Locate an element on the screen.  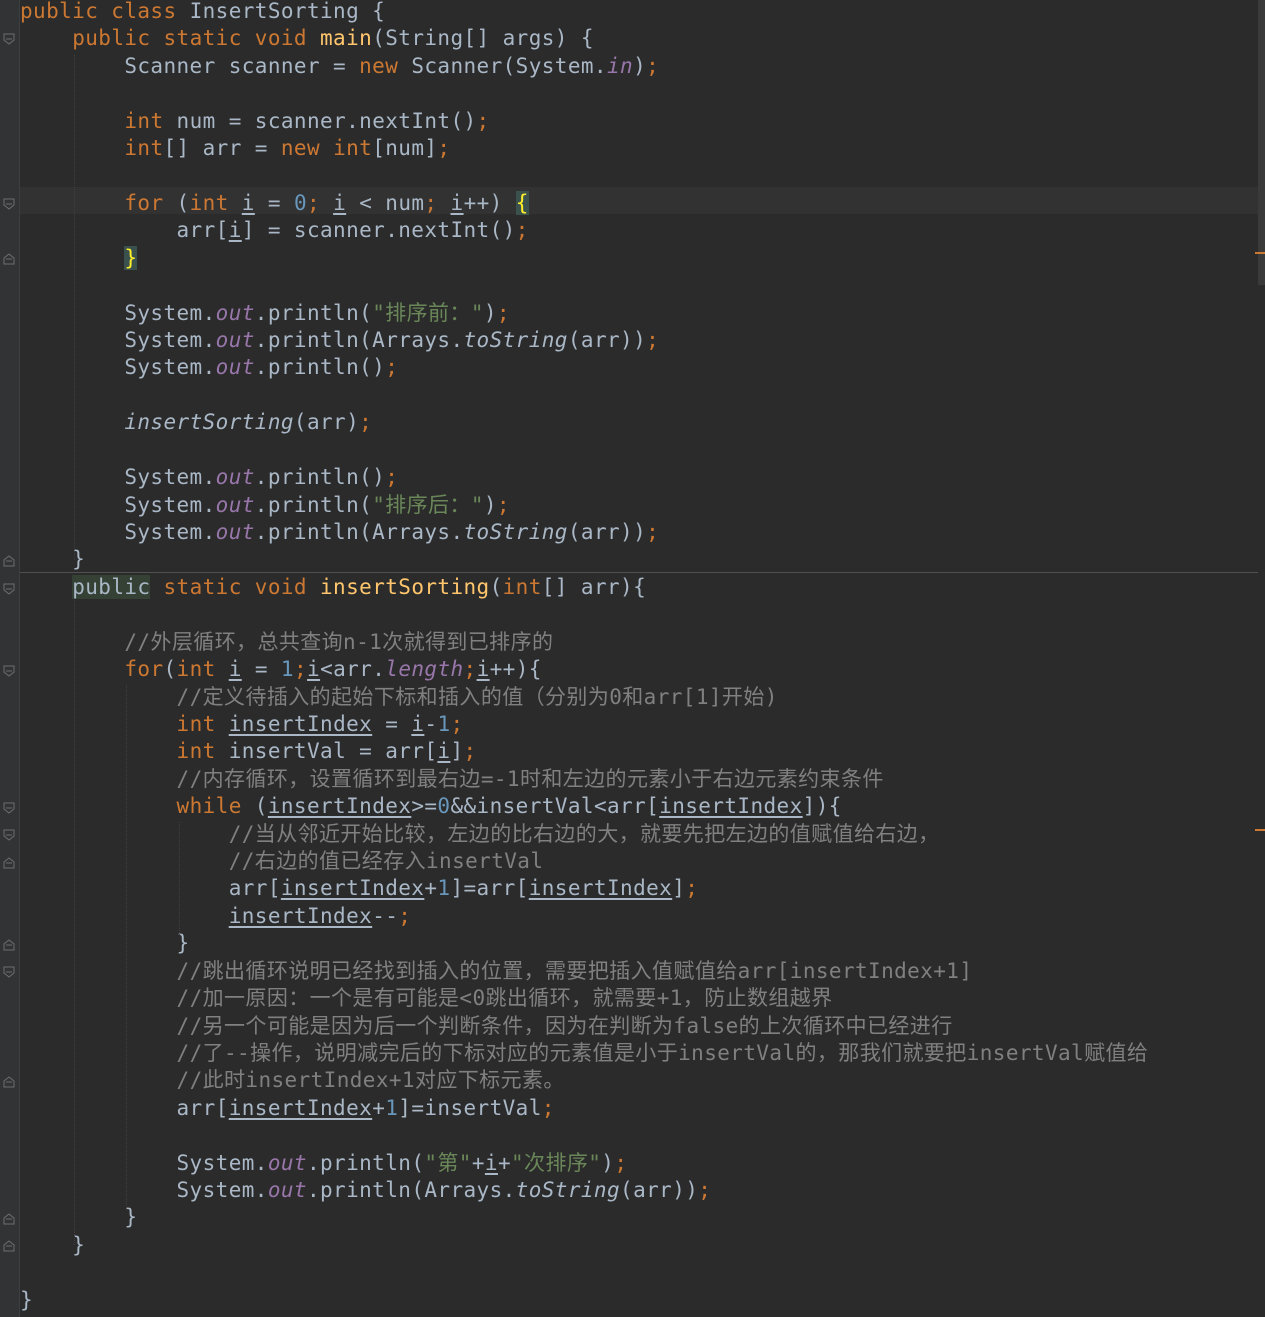
code-line: //右边的值已经存入insertVal is located at coordinates (281, 861).